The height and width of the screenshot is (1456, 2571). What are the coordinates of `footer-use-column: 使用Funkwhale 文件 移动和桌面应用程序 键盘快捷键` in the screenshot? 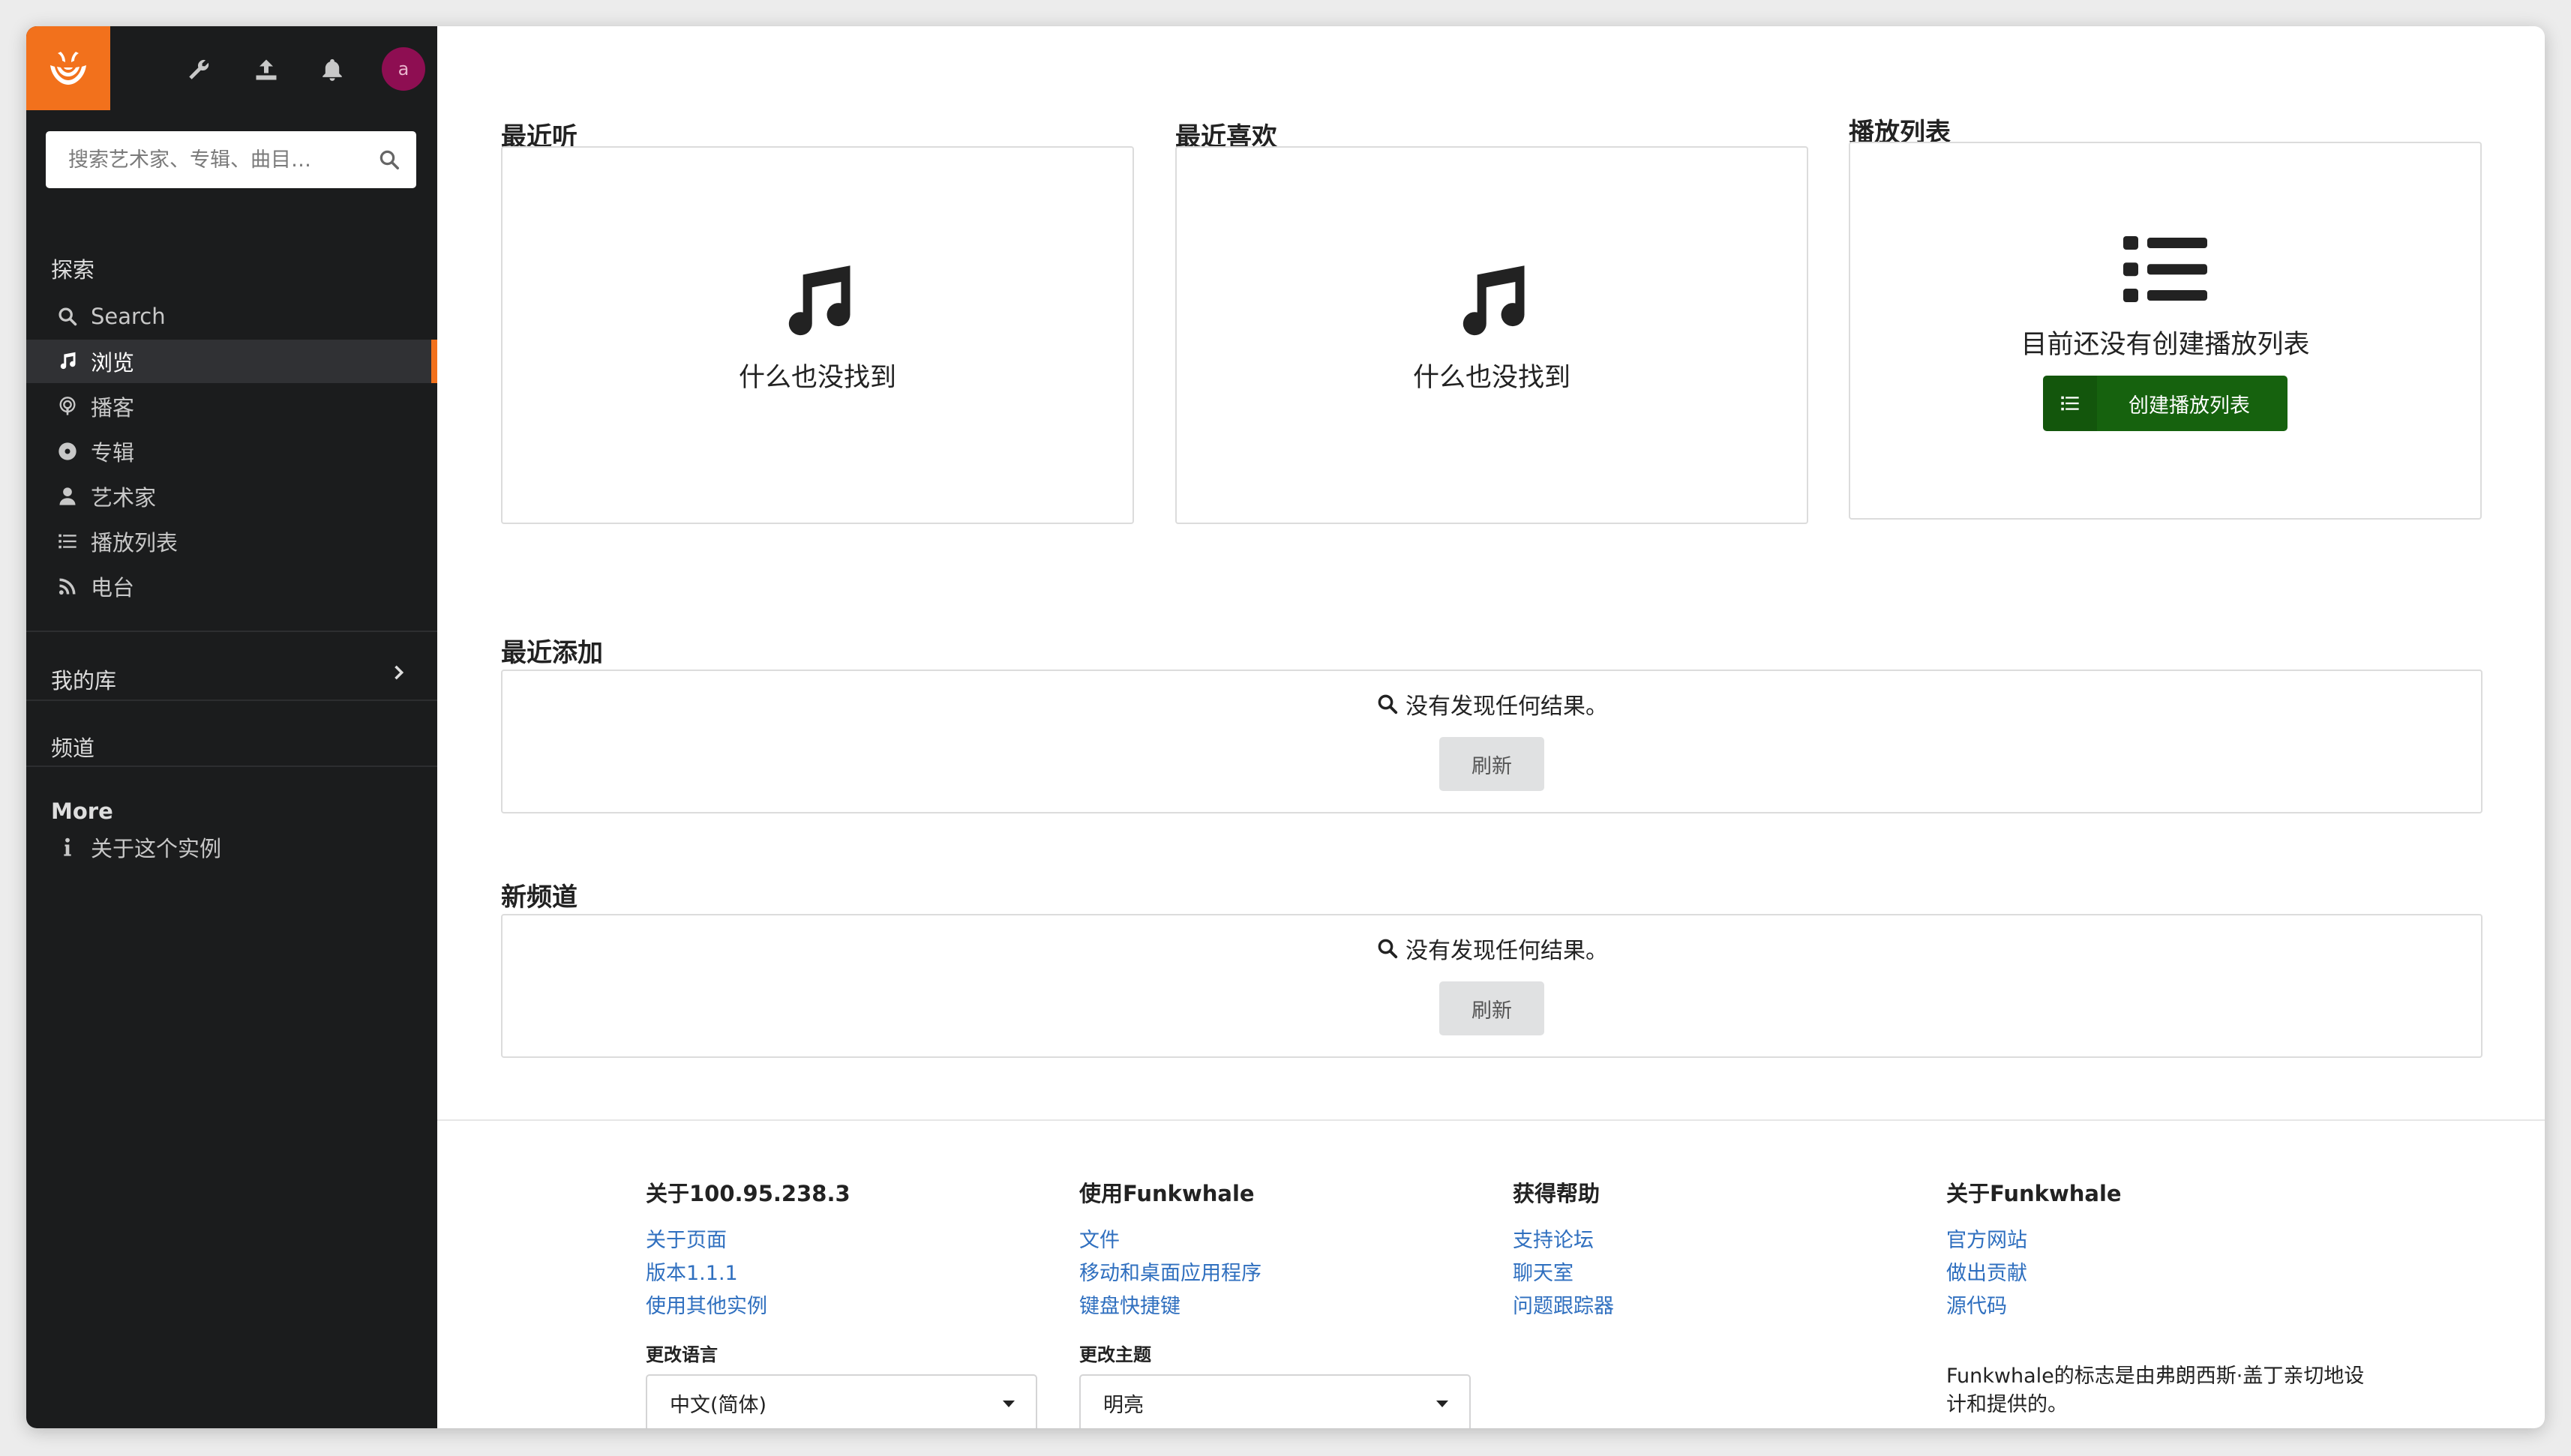 It's located at (1170, 1249).